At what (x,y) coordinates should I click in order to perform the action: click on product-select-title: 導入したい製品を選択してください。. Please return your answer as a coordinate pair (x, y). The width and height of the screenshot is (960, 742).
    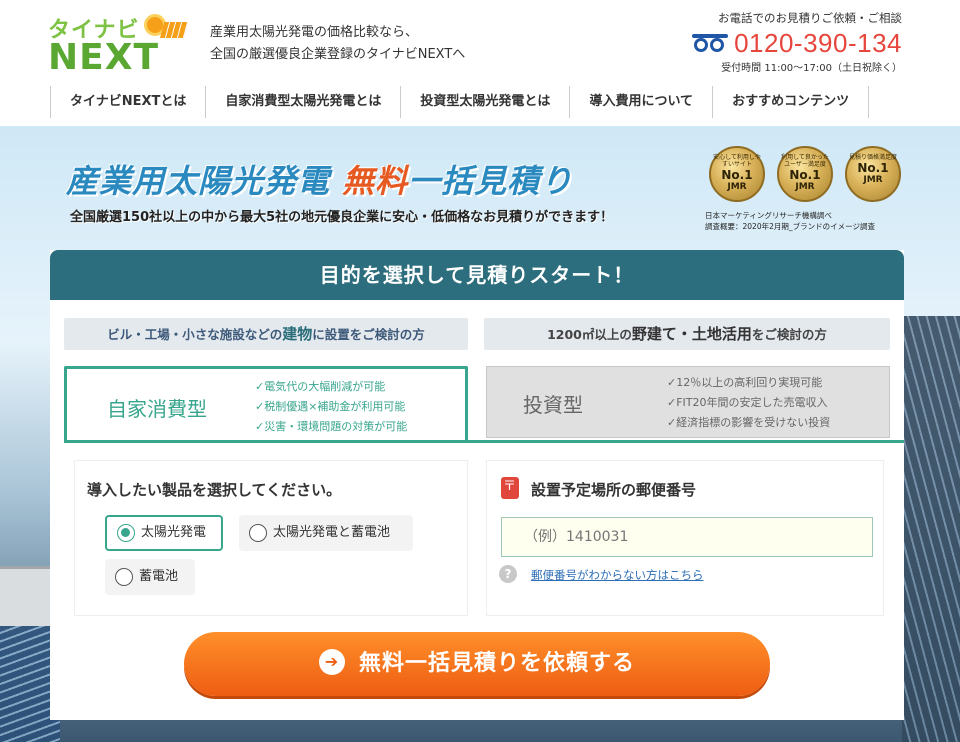
    Looking at the image, I should click on (214, 490).